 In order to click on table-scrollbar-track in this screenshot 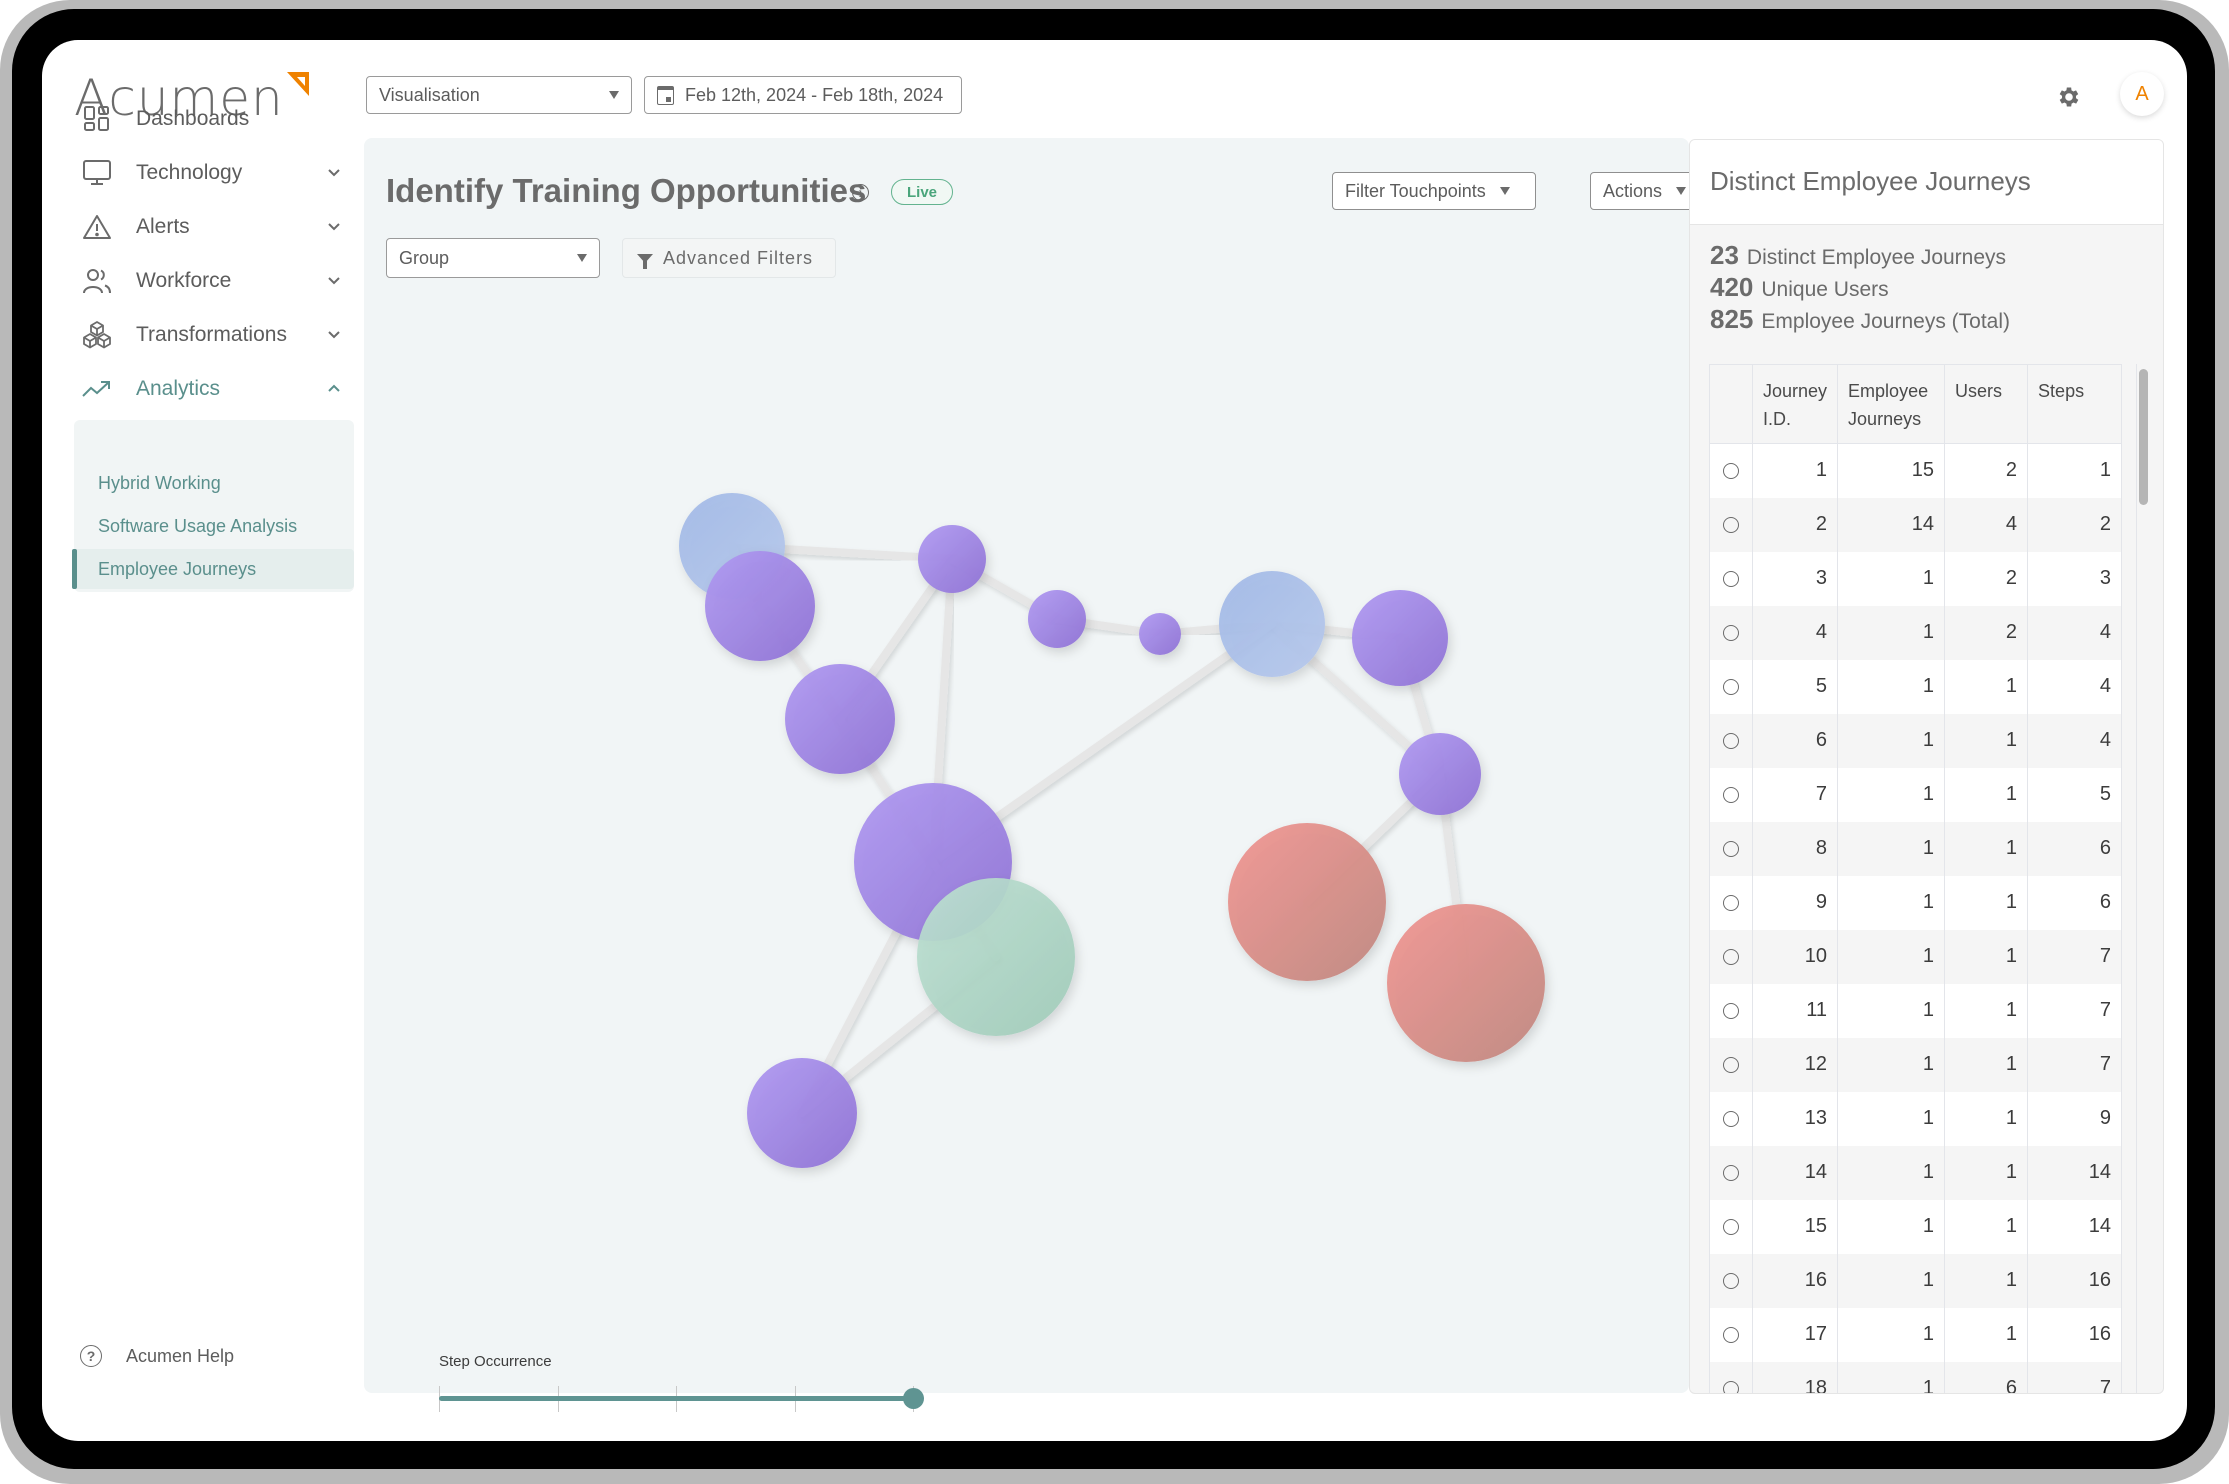, I will do `click(2143, 878)`.